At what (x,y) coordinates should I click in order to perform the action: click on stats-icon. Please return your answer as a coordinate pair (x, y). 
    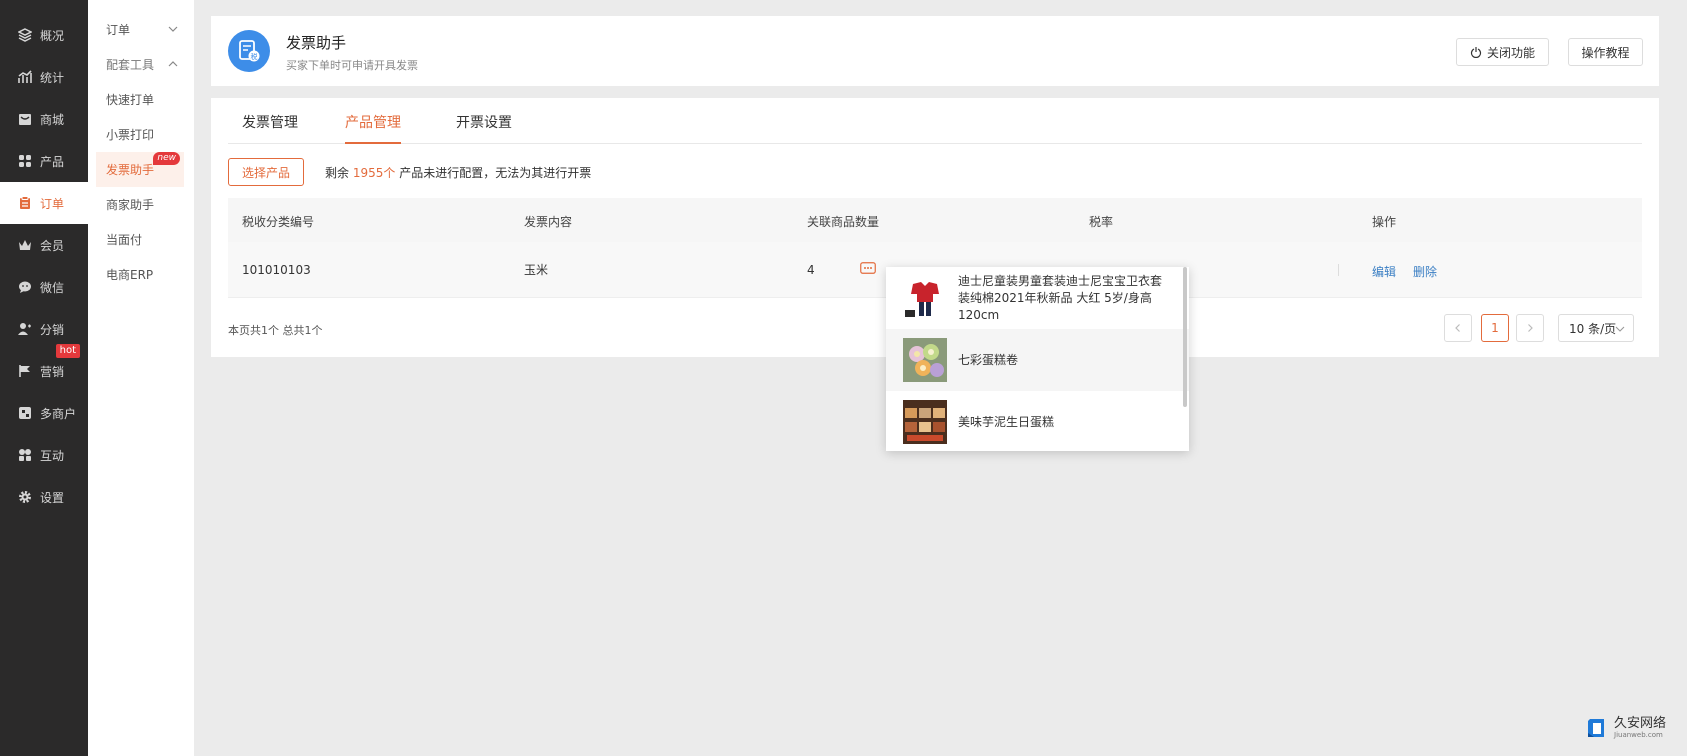
    Looking at the image, I should click on (25, 77).